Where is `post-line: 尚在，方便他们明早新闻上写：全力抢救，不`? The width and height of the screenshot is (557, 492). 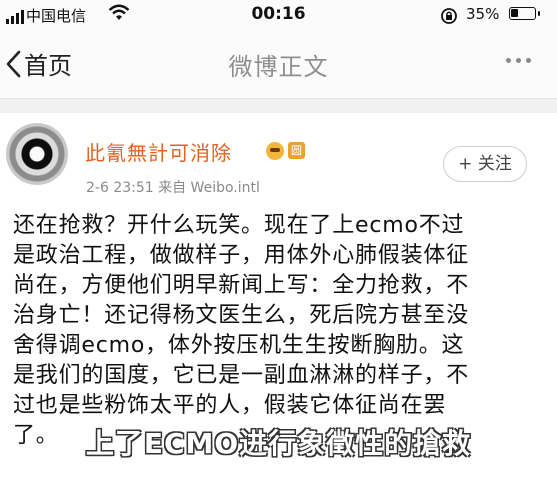 post-line: 尚在，方便他们明早新闻上写：全力抢救，不 is located at coordinates (241, 285).